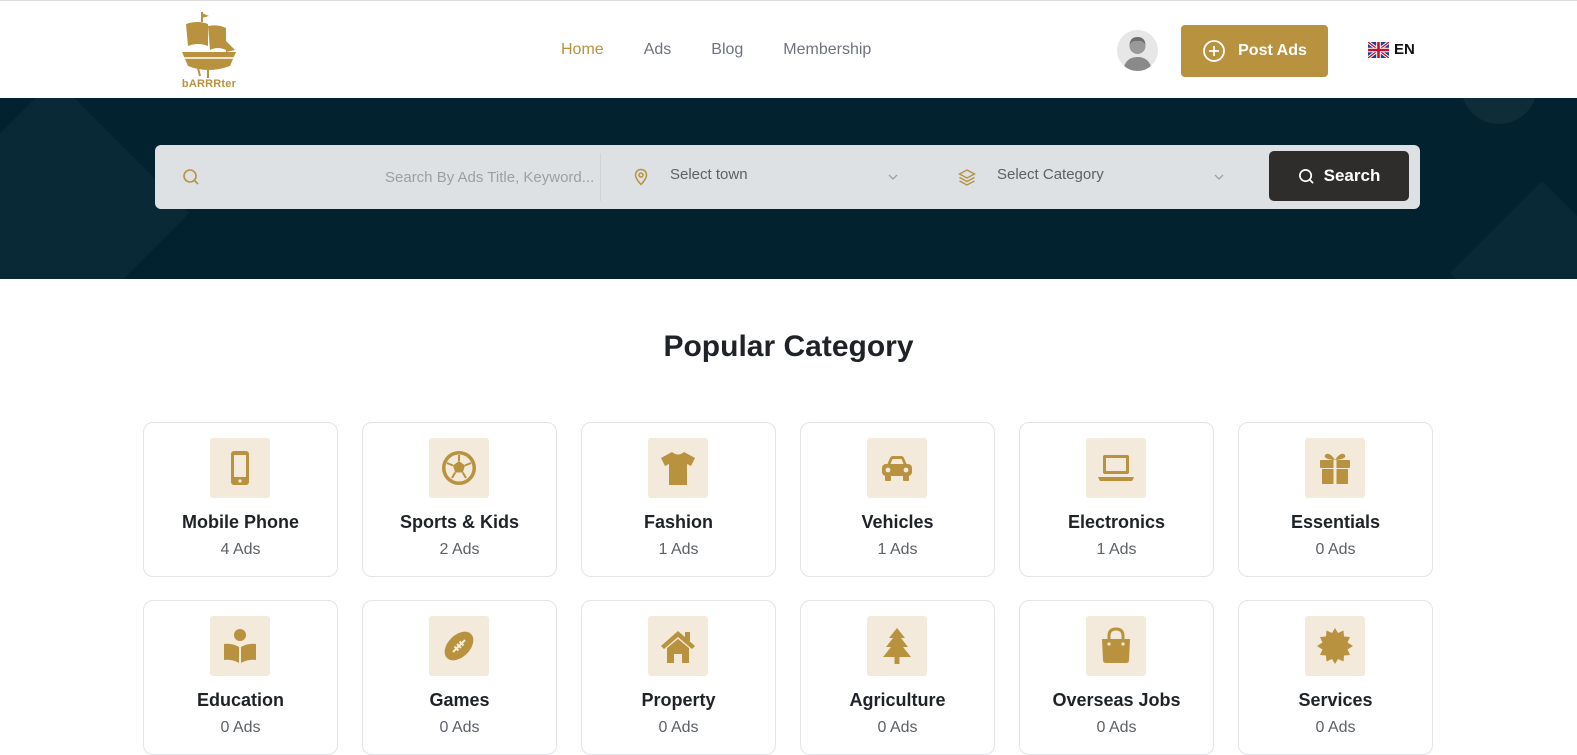 The image size is (1577, 755). Describe the element at coordinates (240, 522) in the screenshot. I see `category-name: Mobile Phone` at that location.